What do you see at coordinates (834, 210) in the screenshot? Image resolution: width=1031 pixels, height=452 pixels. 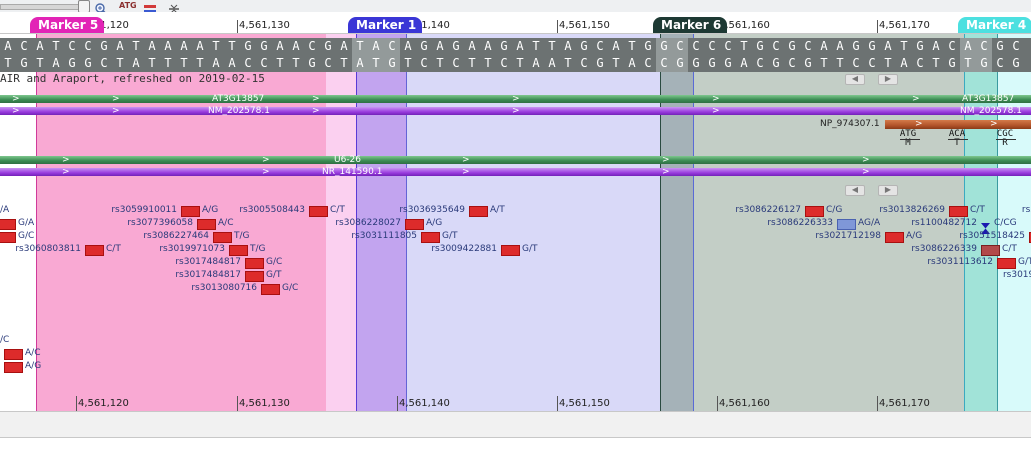 I see `snp-allele-label: C/G` at bounding box center [834, 210].